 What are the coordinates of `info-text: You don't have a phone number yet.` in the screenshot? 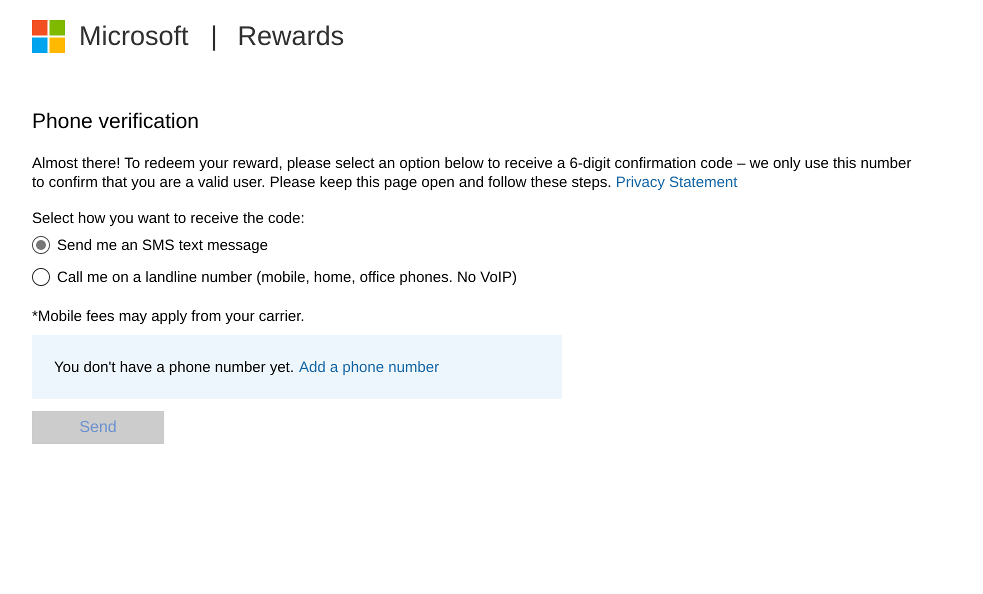 It's located at (174, 367).